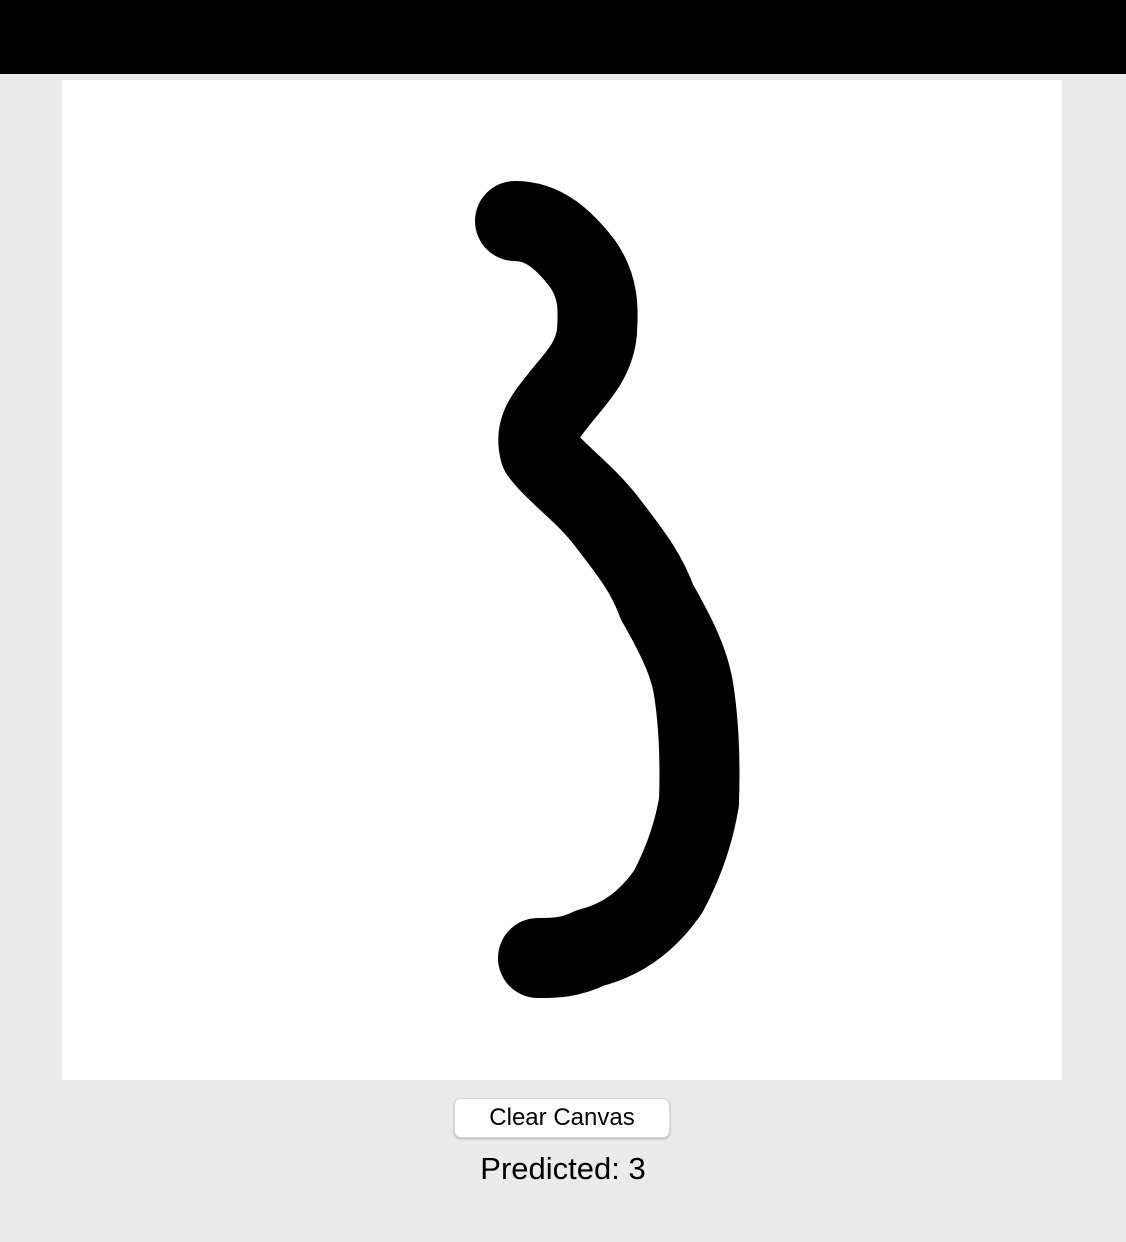  I want to click on clear-canvas-button: Clear Canvas, so click(562, 1118).